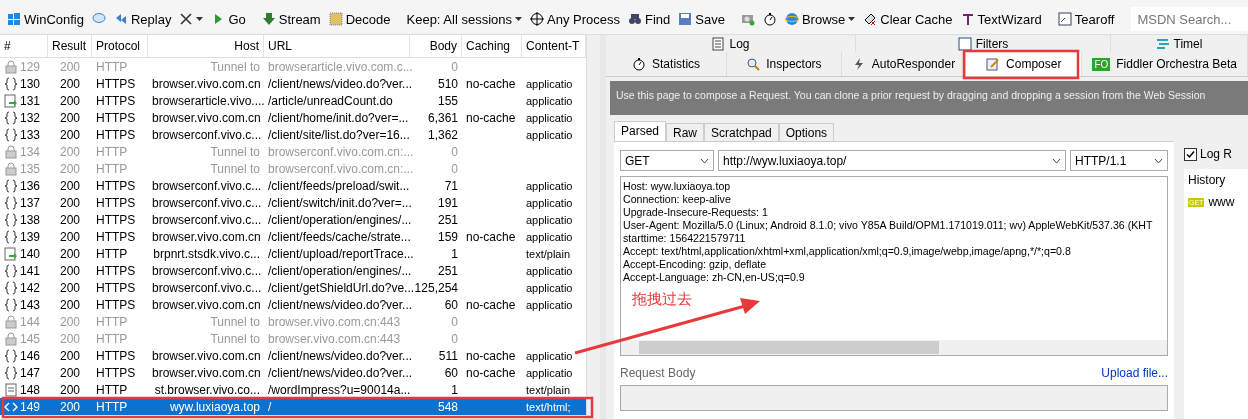 This screenshot has width=1248, height=419. What do you see at coordinates (1086, 19) in the screenshot?
I see `toolbar-button: Tearoff` at bounding box center [1086, 19].